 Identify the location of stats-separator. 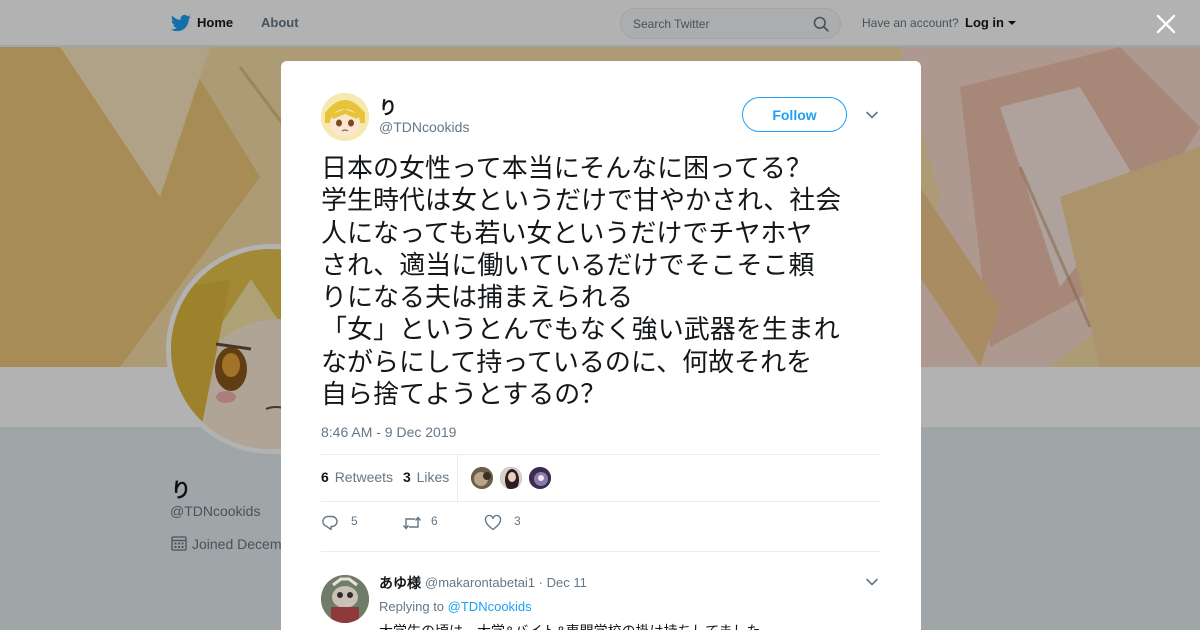
(457, 478).